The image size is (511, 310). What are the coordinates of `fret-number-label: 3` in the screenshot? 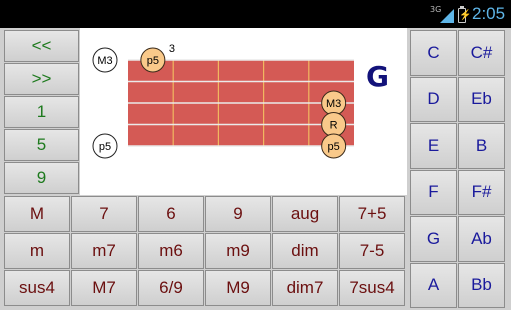 It's located at (172, 49).